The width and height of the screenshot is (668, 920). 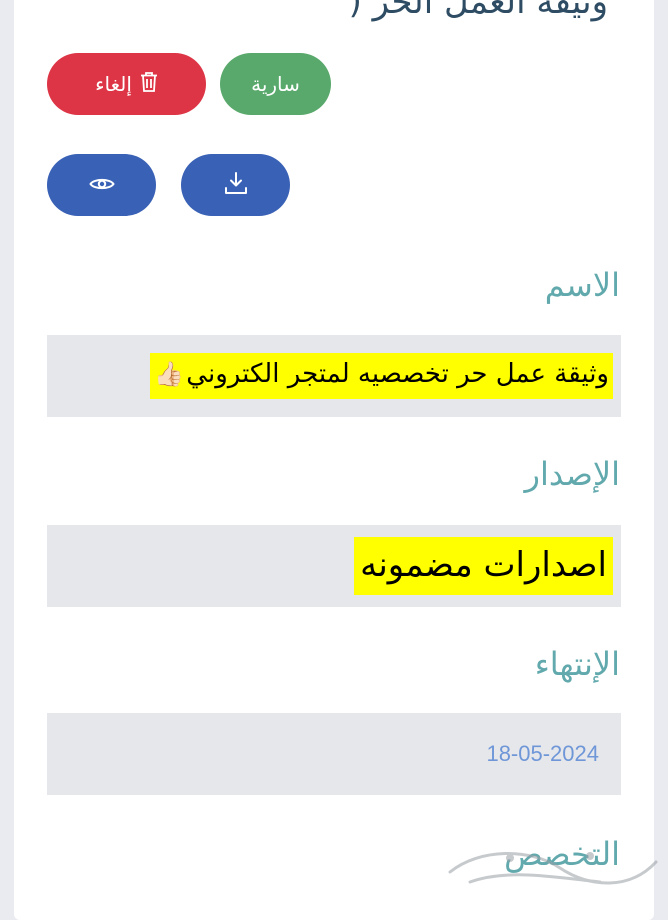 I want to click on eye-icon, so click(x=101, y=185).